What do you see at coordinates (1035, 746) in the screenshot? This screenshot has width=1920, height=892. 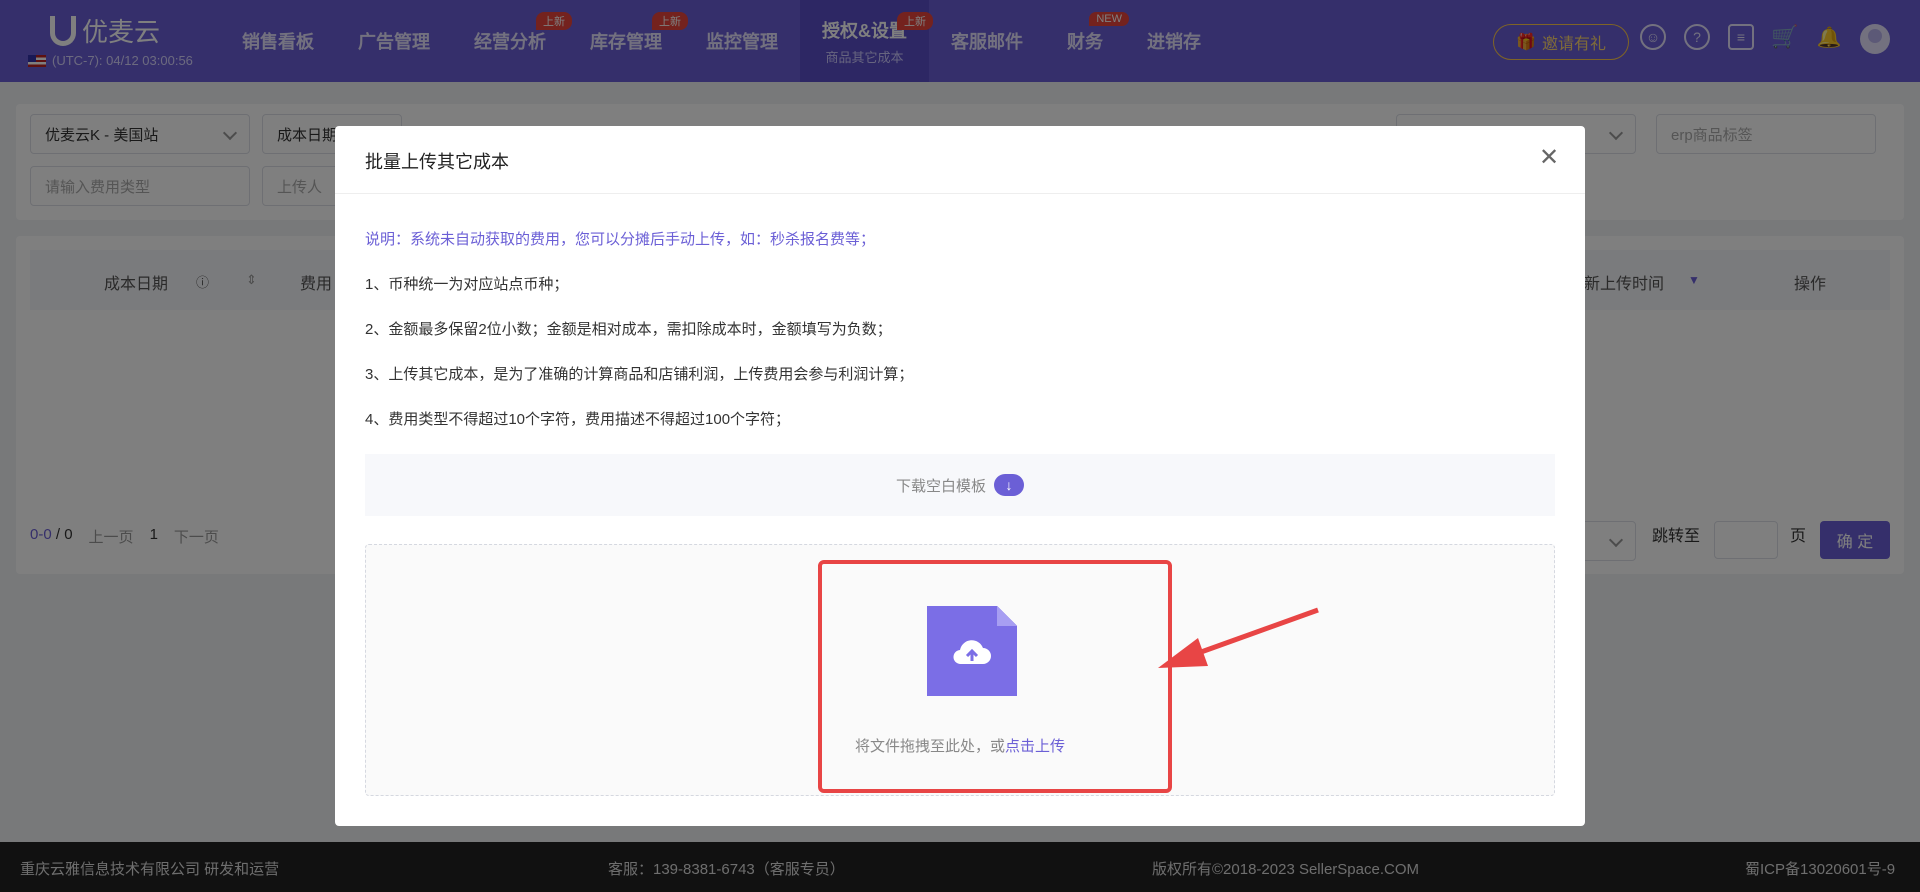 I see `click-upload-link: 点击上传` at bounding box center [1035, 746].